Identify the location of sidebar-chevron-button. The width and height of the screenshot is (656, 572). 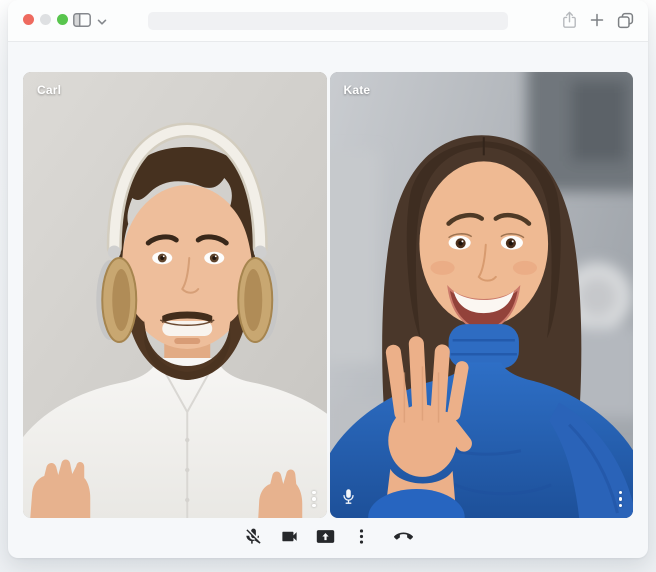
(102, 21).